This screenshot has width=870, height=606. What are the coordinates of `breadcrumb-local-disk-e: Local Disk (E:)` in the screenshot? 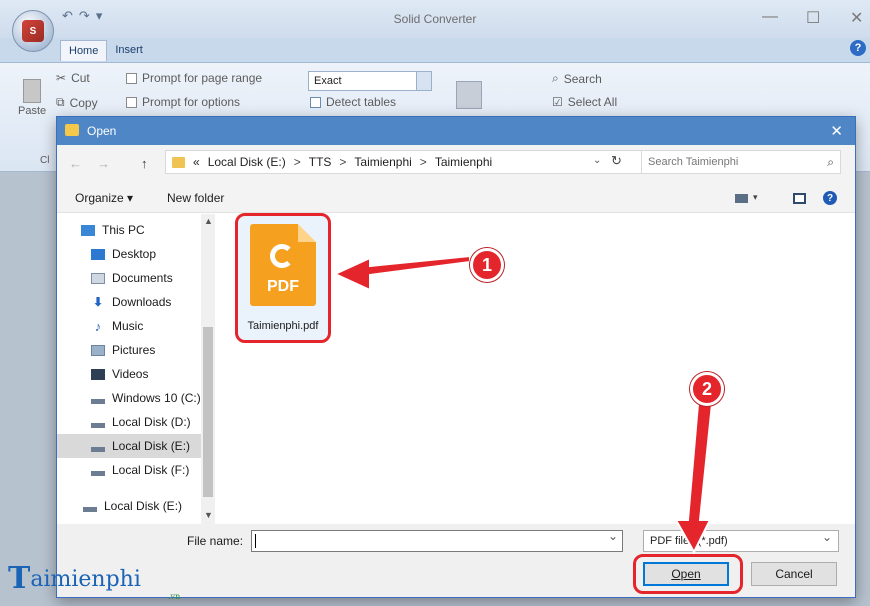 It's located at (247, 162).